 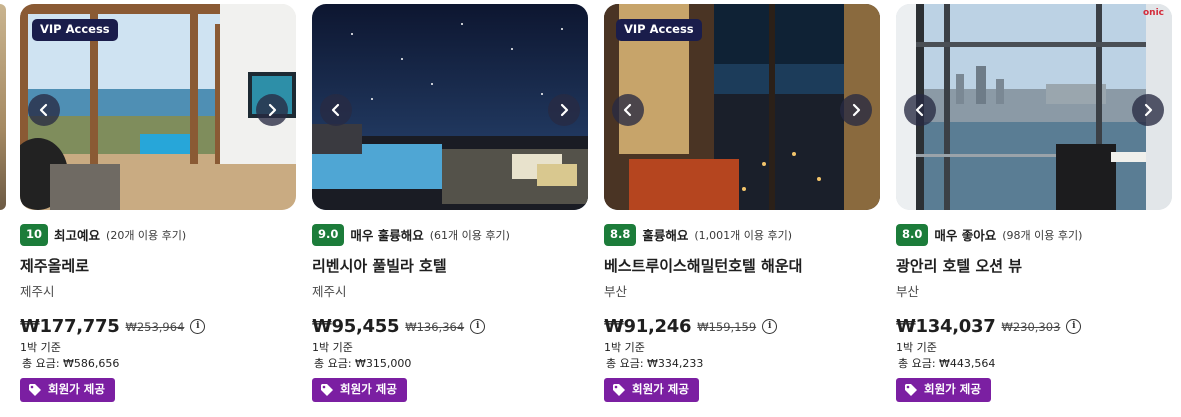 What do you see at coordinates (655, 363) in the screenshot?
I see `total-price: 총 요금: ₩334,233` at bounding box center [655, 363].